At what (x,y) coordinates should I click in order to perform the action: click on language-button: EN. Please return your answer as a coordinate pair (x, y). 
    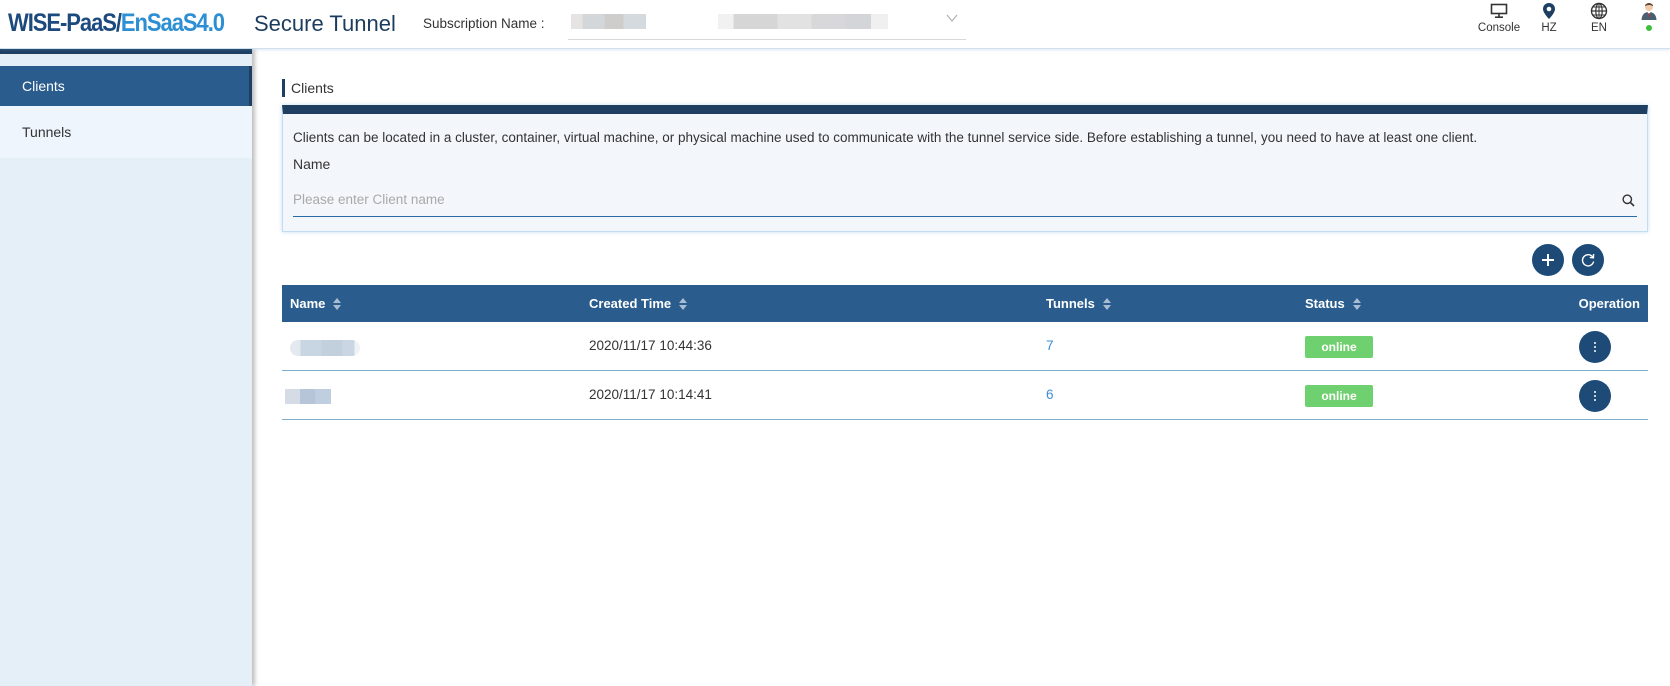
    Looking at the image, I should click on (1599, 17).